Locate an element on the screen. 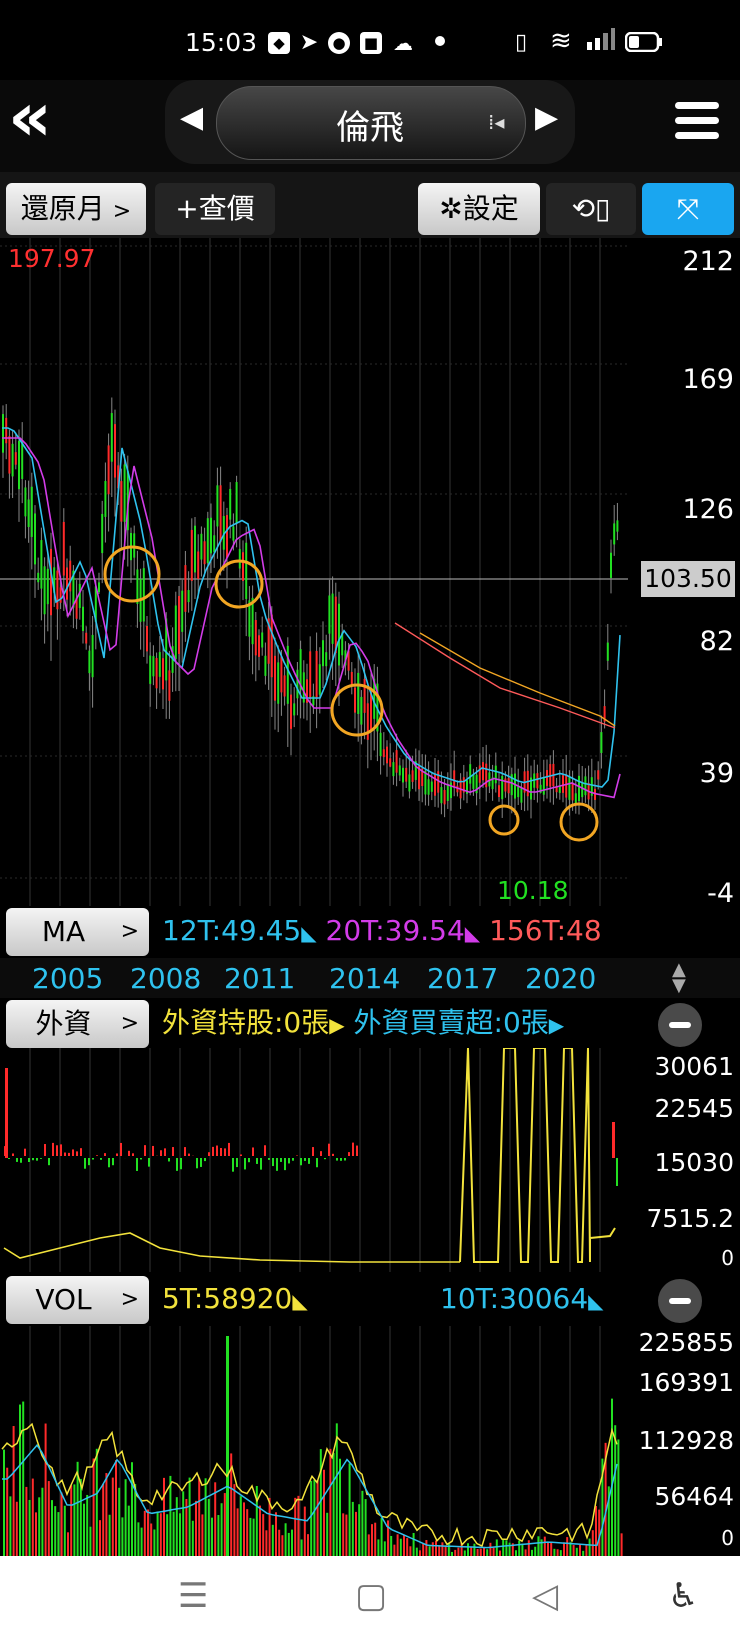  year-label: 2005 is located at coordinates (68, 978).